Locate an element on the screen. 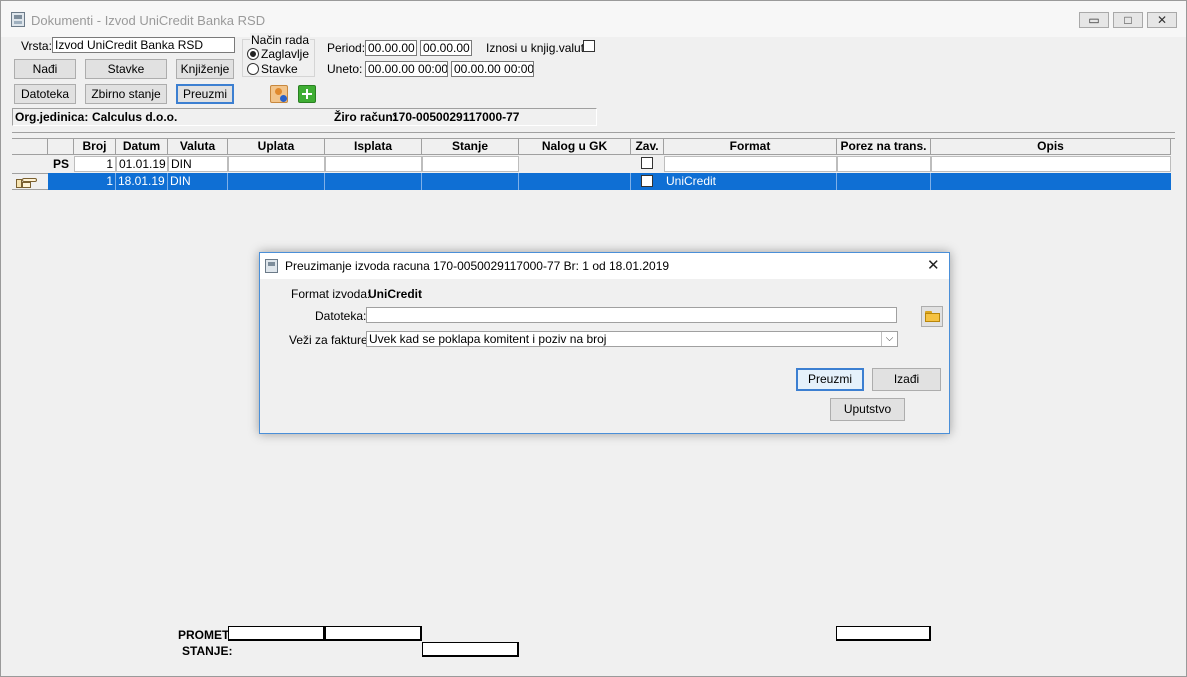 The height and width of the screenshot is (677, 1187). promet-porez is located at coordinates (883, 633).